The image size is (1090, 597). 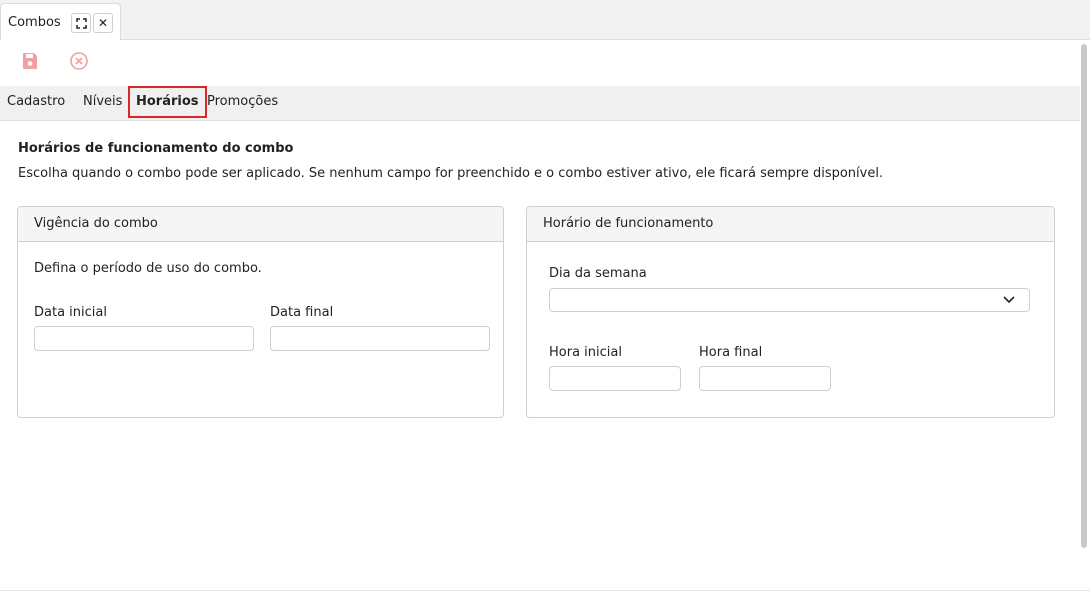 I want to click on vigencia-help-text: Defina o período de uso do combo., so click(x=148, y=268).